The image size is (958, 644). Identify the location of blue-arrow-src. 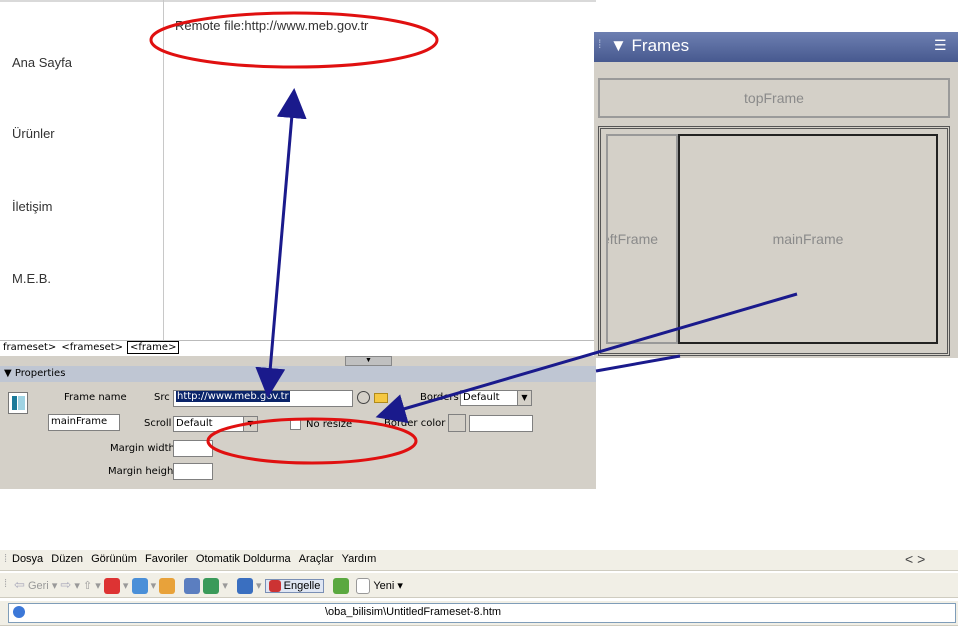
(281, 243).